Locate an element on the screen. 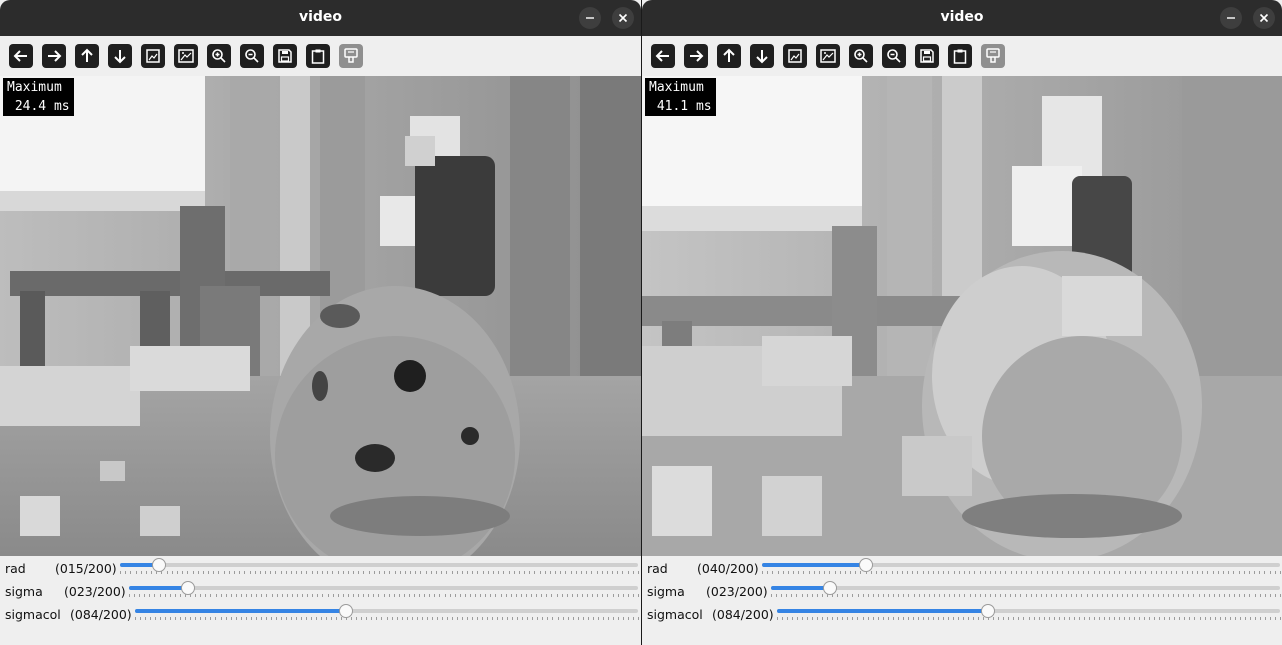  arrow-down-icon is located at coordinates (762, 57).